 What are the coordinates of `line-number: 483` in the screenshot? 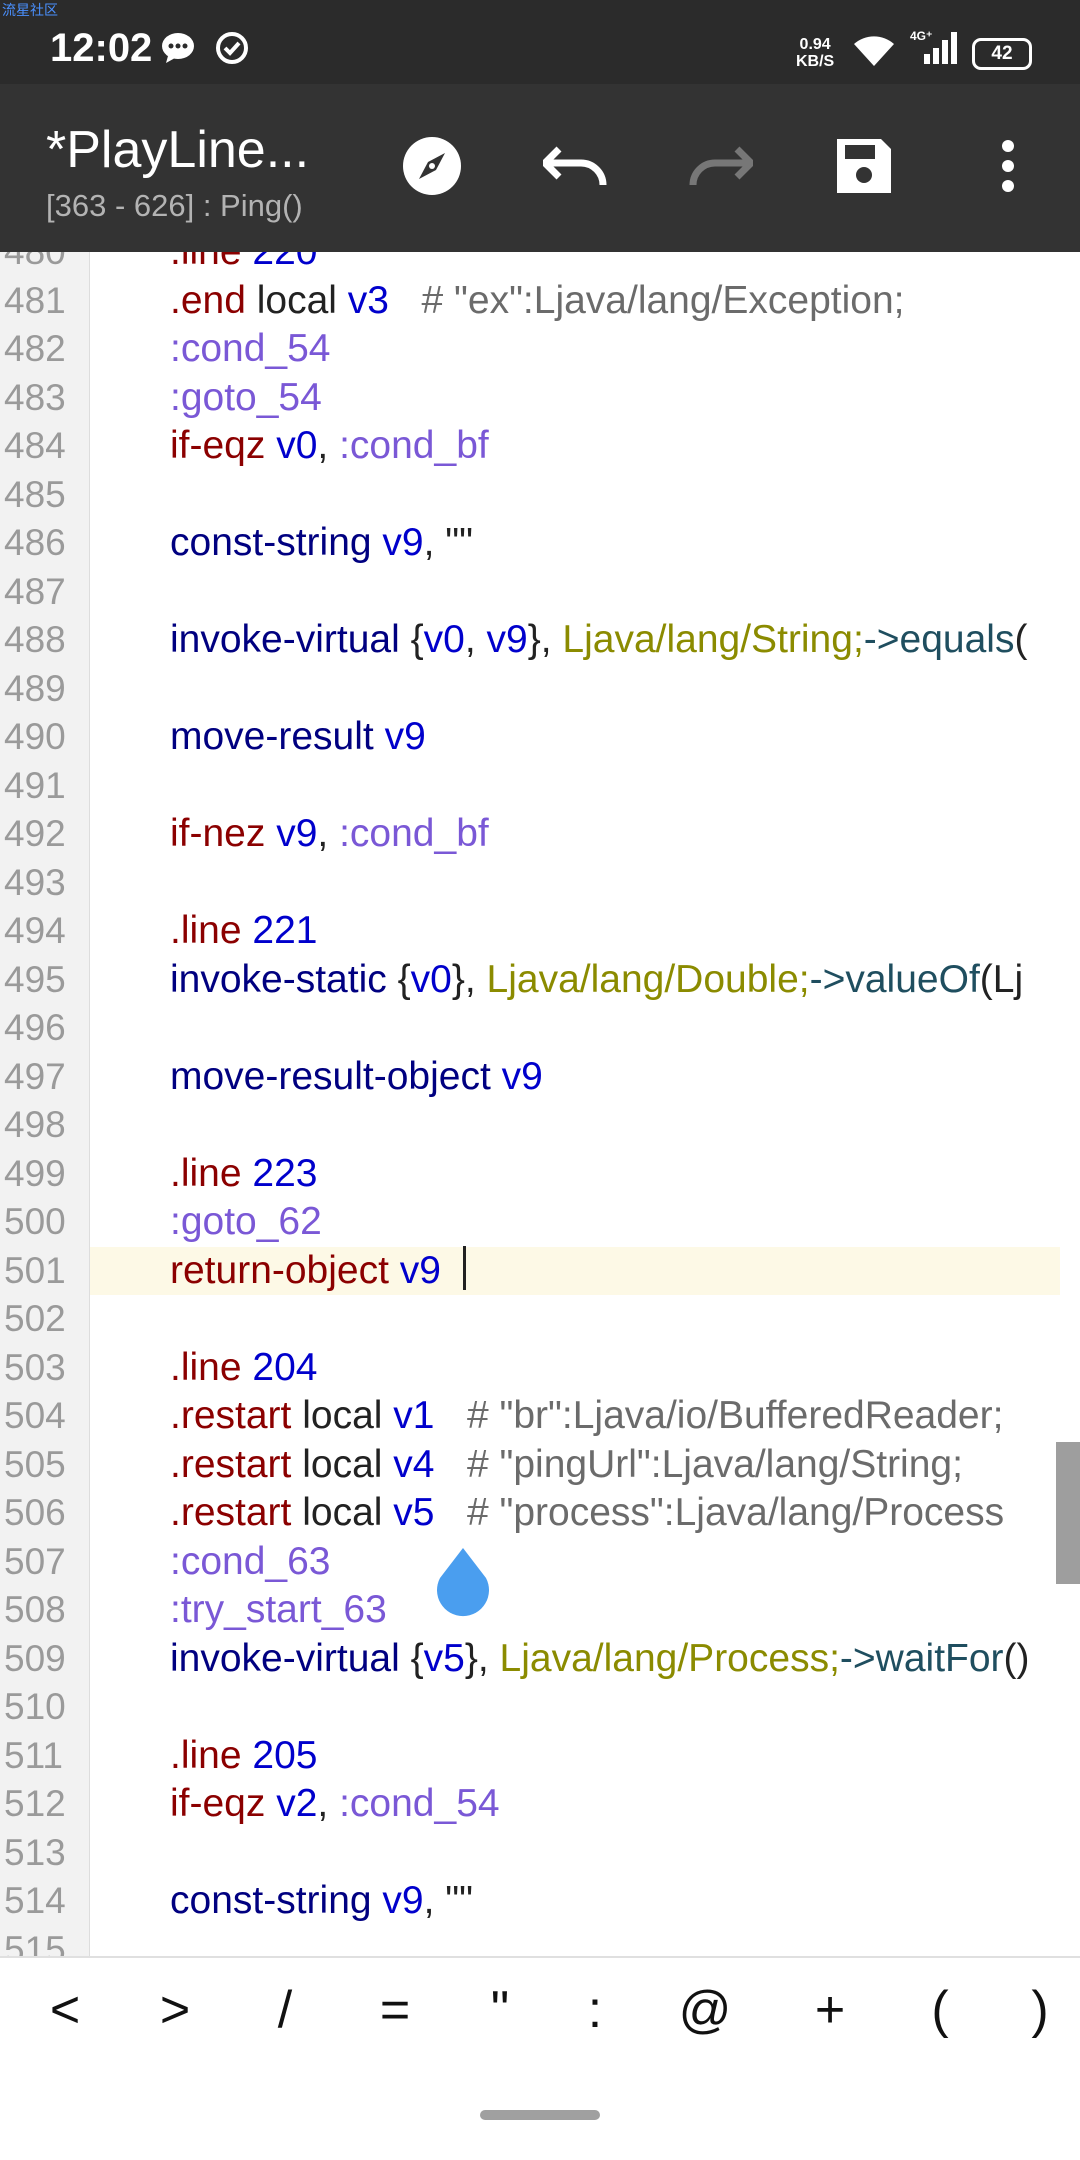 It's located at (35, 397).